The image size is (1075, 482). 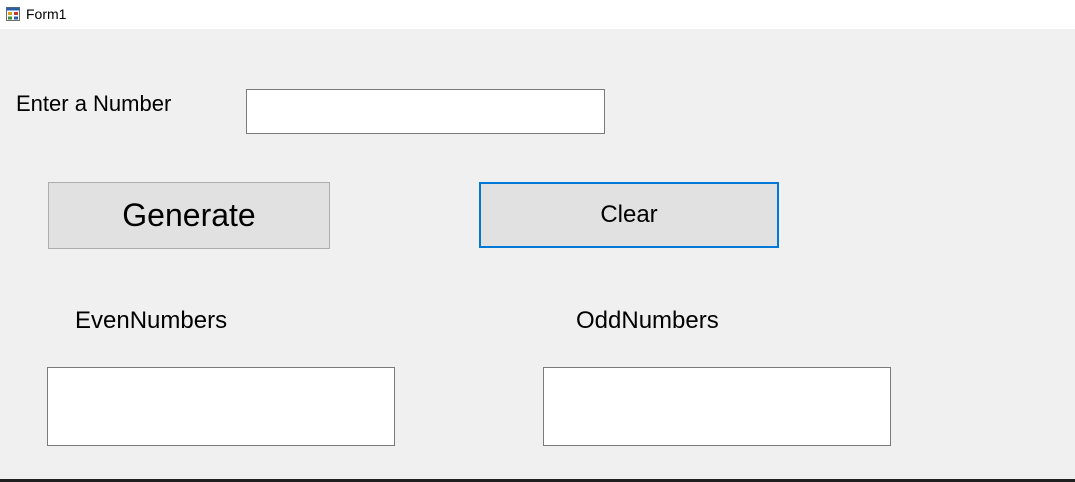 What do you see at coordinates (647, 320) in the screenshot?
I see `odd-numbers-label: OddNumbers` at bounding box center [647, 320].